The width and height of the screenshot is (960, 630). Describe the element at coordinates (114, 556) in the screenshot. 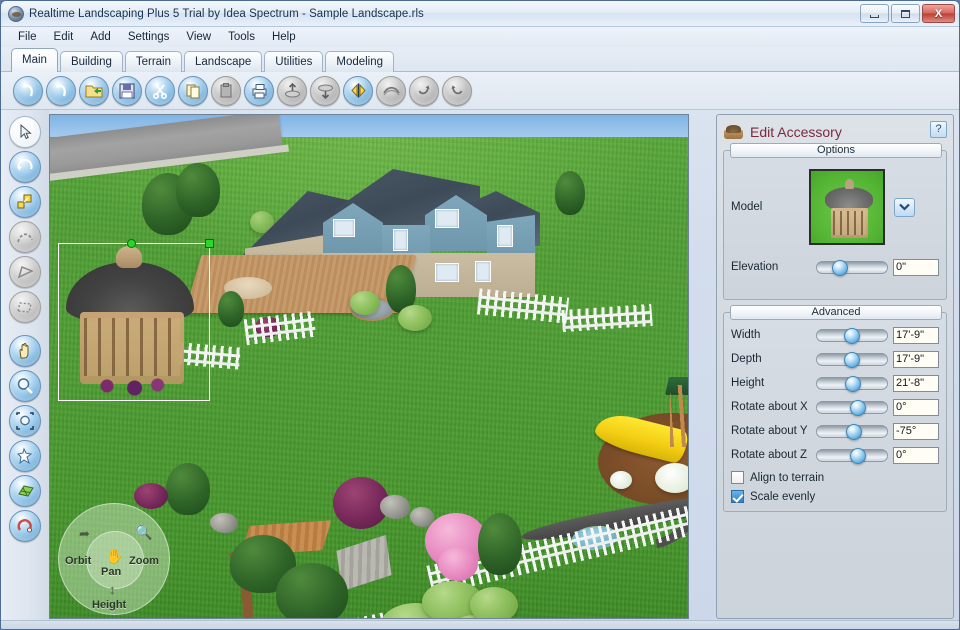

I see `hand-icon: ✋` at that location.